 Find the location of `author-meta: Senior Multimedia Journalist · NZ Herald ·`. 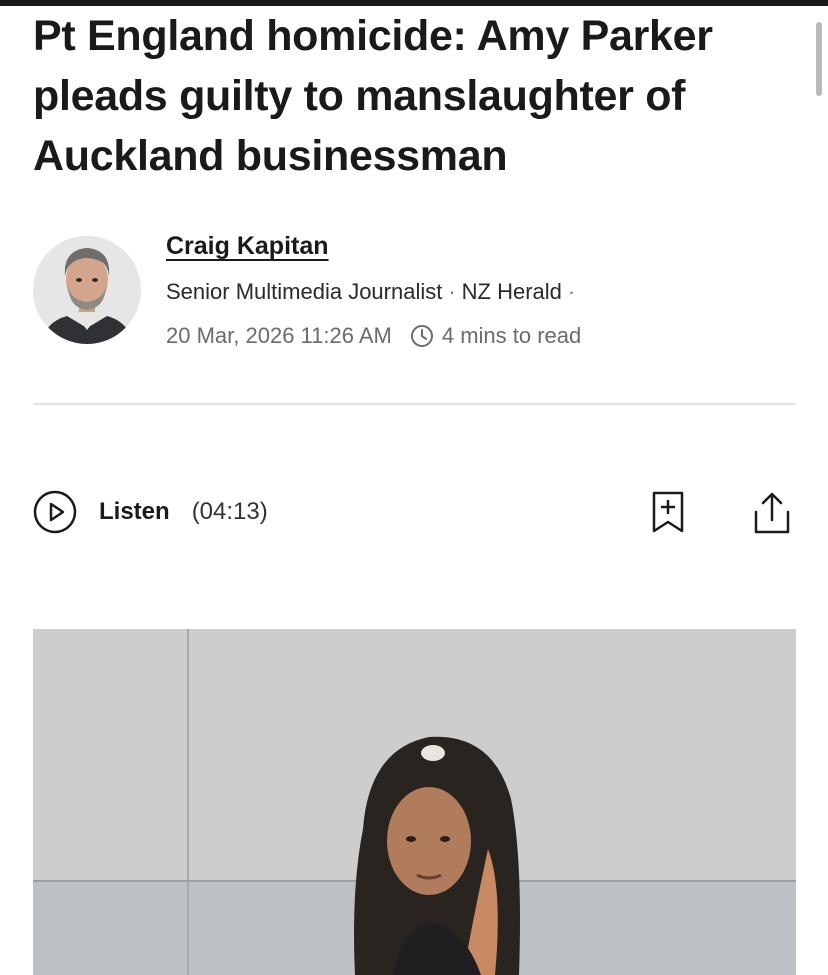

author-meta: Senior Multimedia Journalist · NZ Herald · is located at coordinates (373, 292).